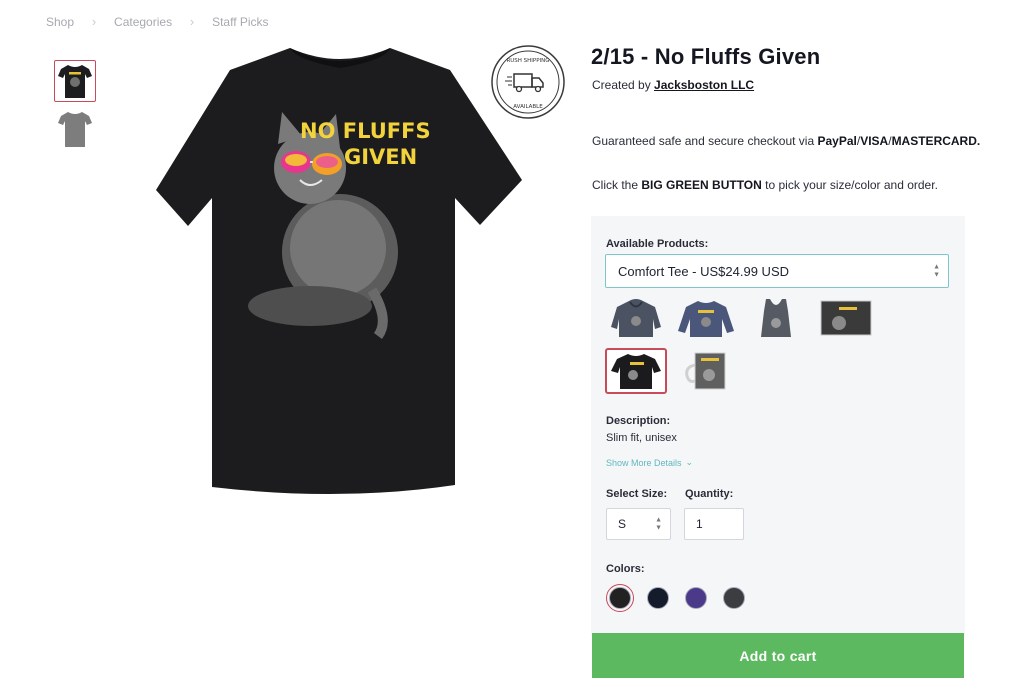 This screenshot has height=694, width=1024. I want to click on product-thumb-sweatshirt, so click(706, 318).